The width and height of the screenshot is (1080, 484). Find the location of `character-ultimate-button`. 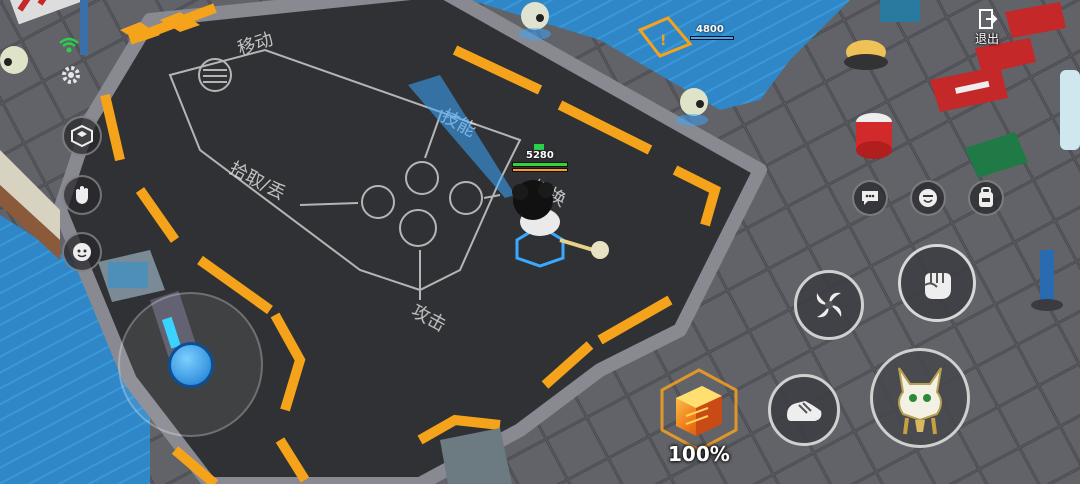

character-ultimate-button is located at coordinates (920, 398).